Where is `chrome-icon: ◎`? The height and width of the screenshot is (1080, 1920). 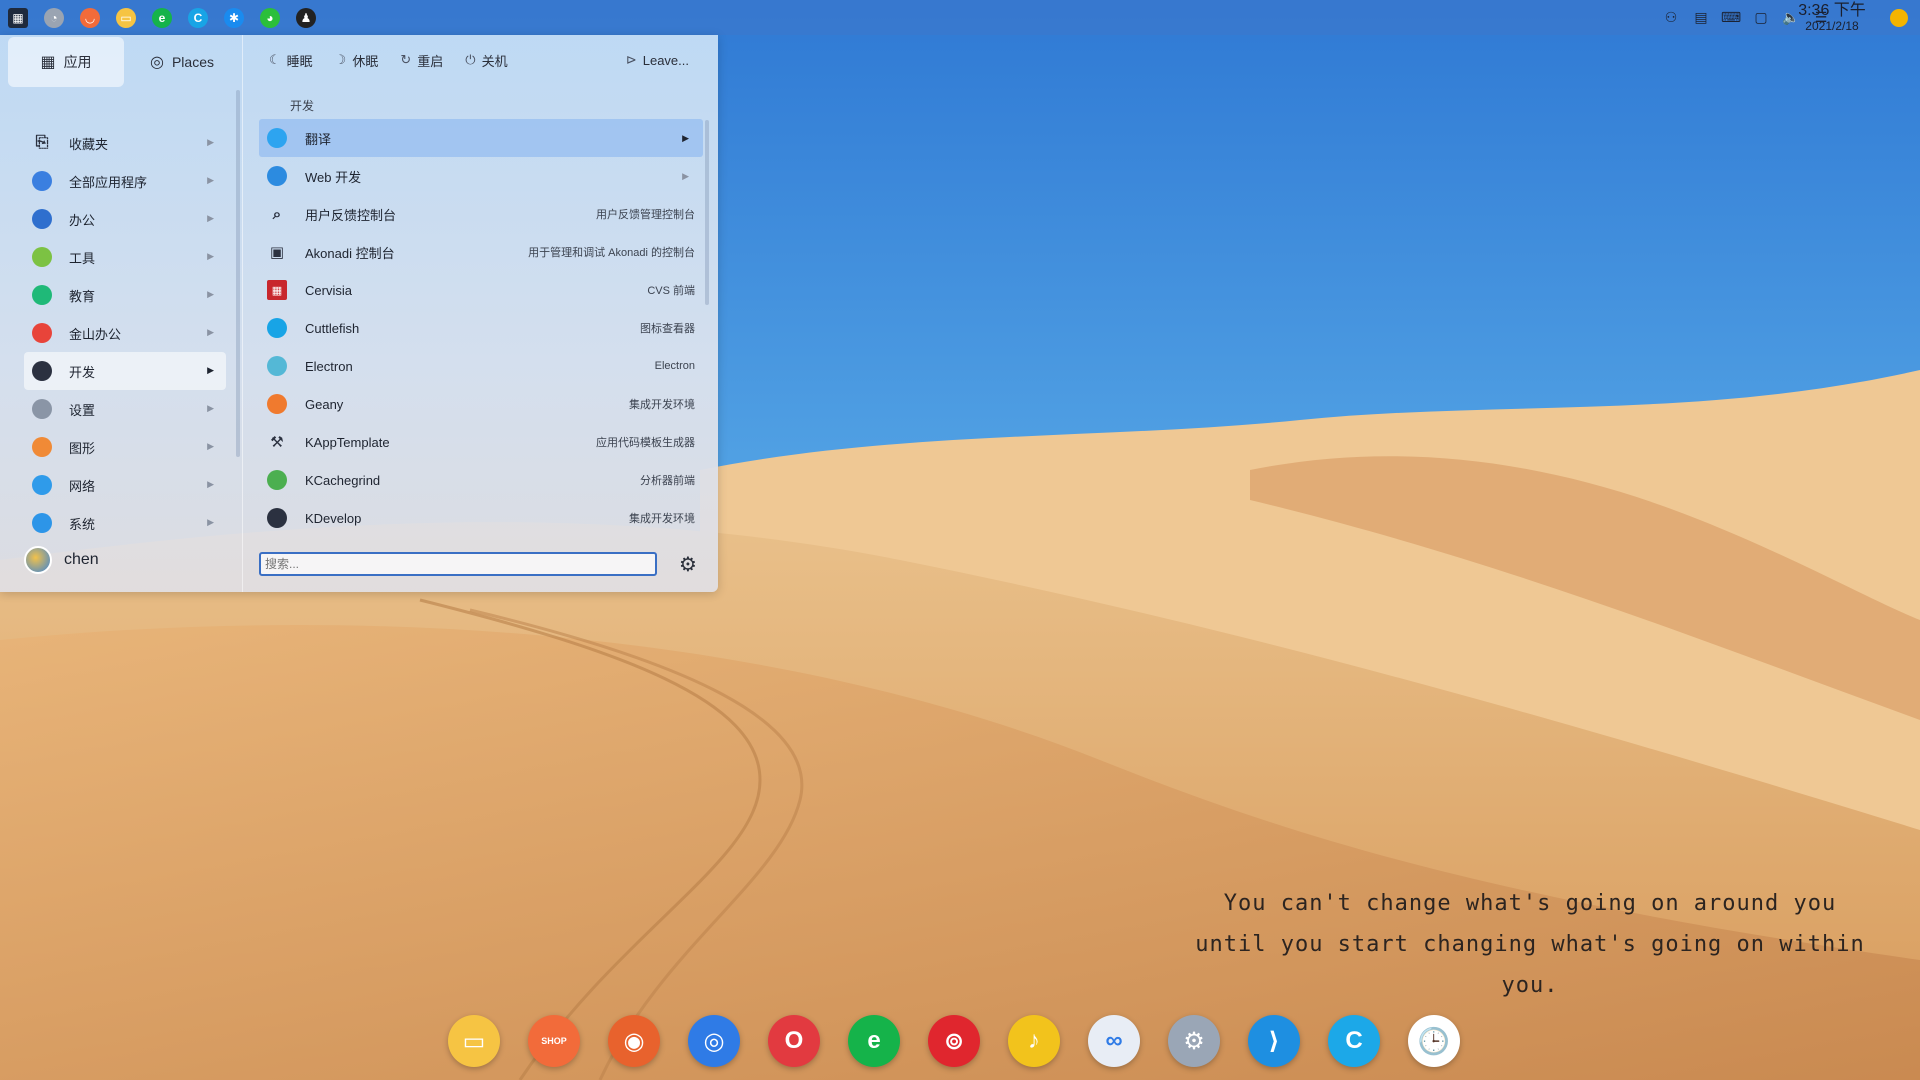 chrome-icon: ◎ is located at coordinates (714, 1041).